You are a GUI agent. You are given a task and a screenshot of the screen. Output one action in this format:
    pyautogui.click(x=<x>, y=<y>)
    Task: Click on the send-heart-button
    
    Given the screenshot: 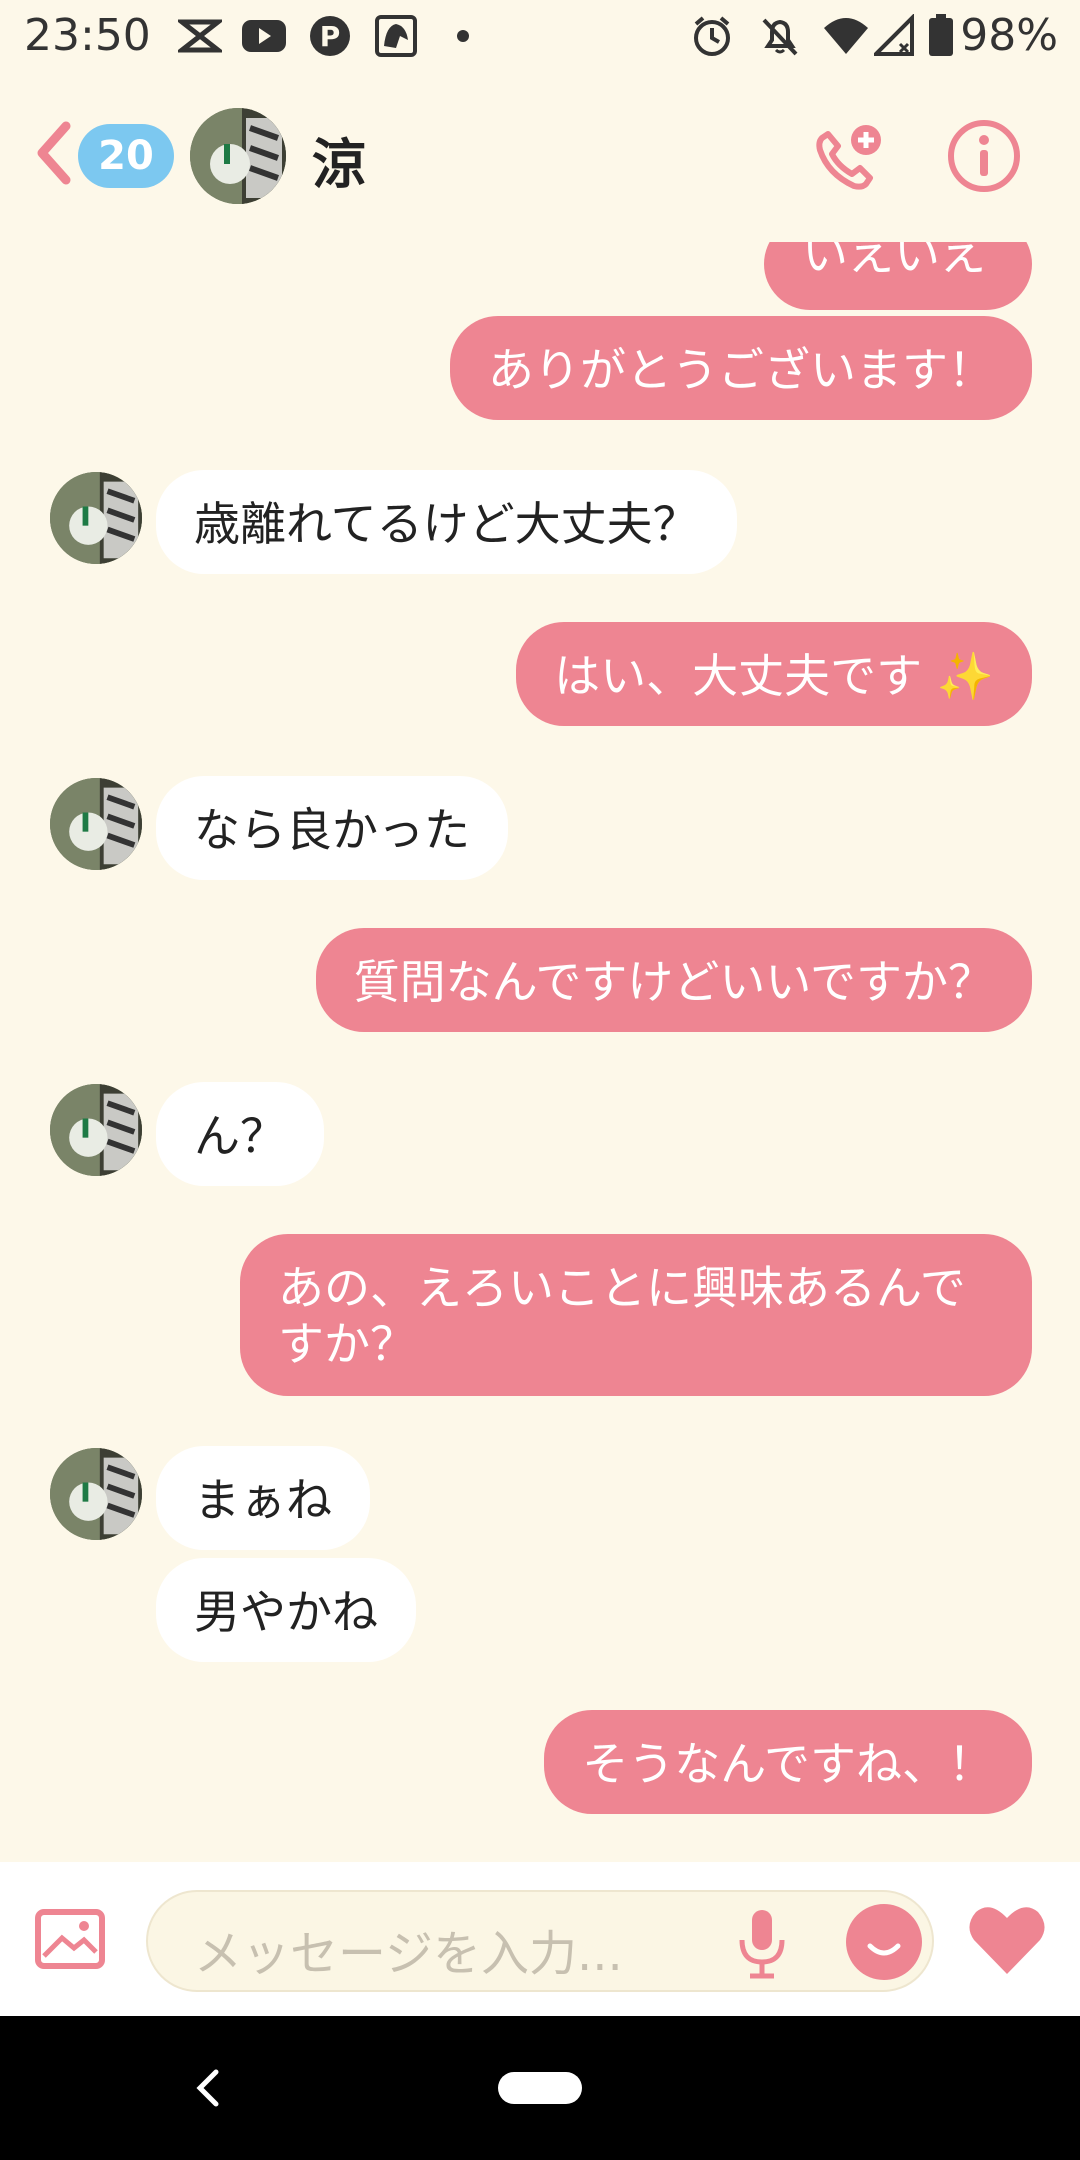 What is the action you would take?
    pyautogui.click(x=1007, y=1940)
    